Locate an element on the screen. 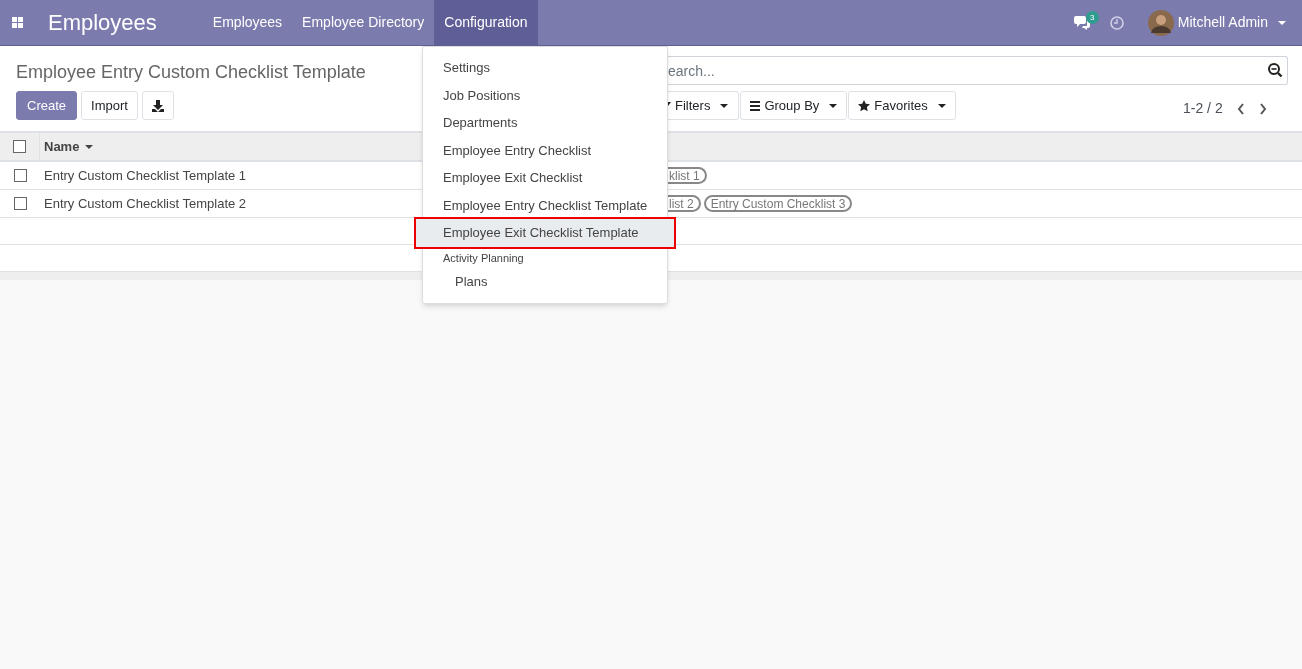  next-icon is located at coordinates (1262, 108).